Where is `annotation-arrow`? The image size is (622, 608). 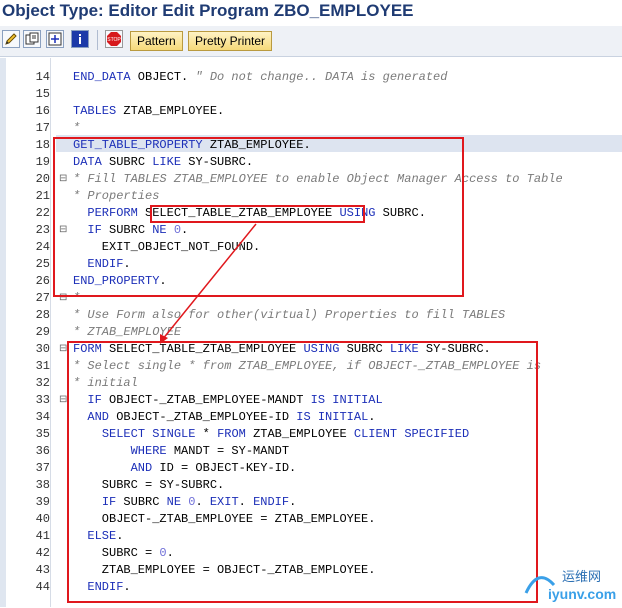
annotation-arrow is located at coordinates (208, 283).